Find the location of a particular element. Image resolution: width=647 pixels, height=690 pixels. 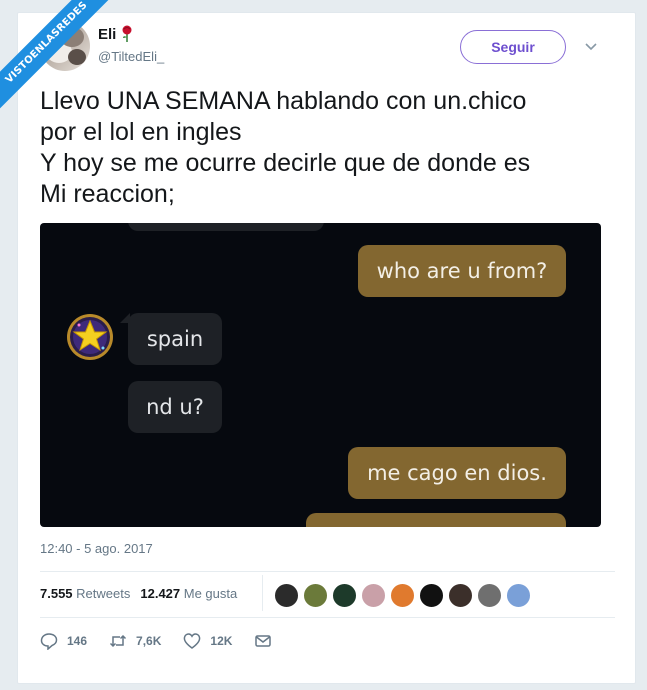

chat-bubble-outgoing: who are u from? is located at coordinates (462, 271).